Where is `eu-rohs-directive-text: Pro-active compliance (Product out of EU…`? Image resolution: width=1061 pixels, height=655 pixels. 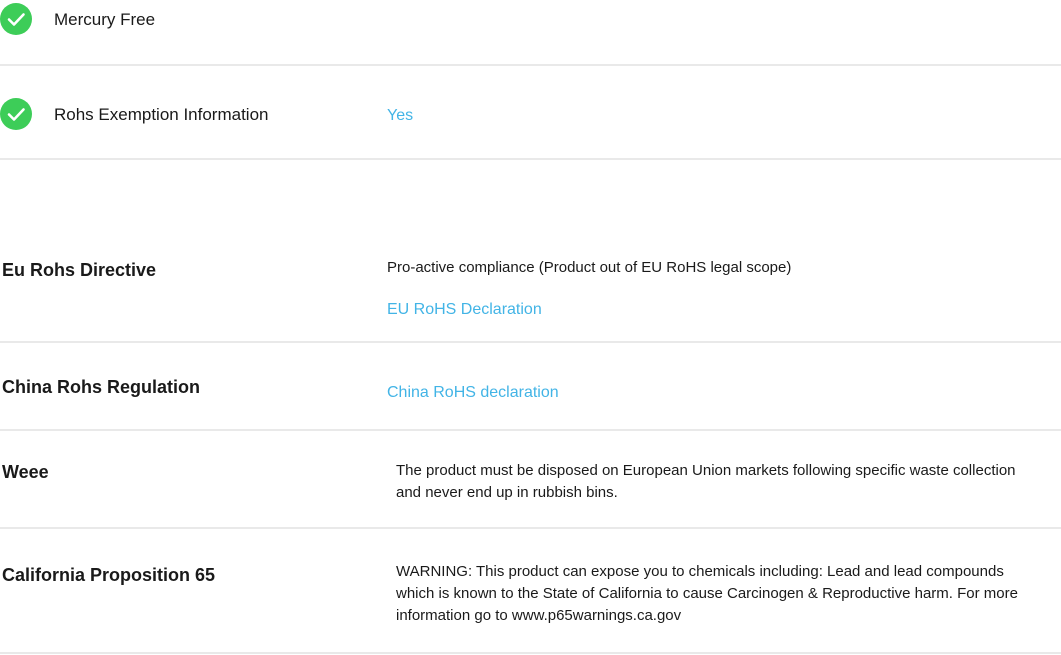
eu-rohs-directive-text: Pro-active compliance (Product out of EU… is located at coordinates (589, 267).